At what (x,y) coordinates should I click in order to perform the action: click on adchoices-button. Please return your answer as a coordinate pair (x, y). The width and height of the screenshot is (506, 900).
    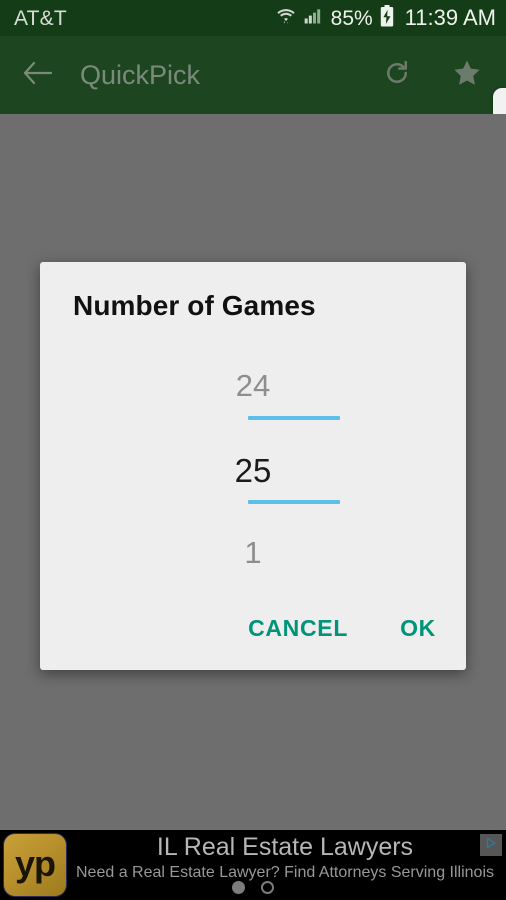
    Looking at the image, I should click on (491, 845).